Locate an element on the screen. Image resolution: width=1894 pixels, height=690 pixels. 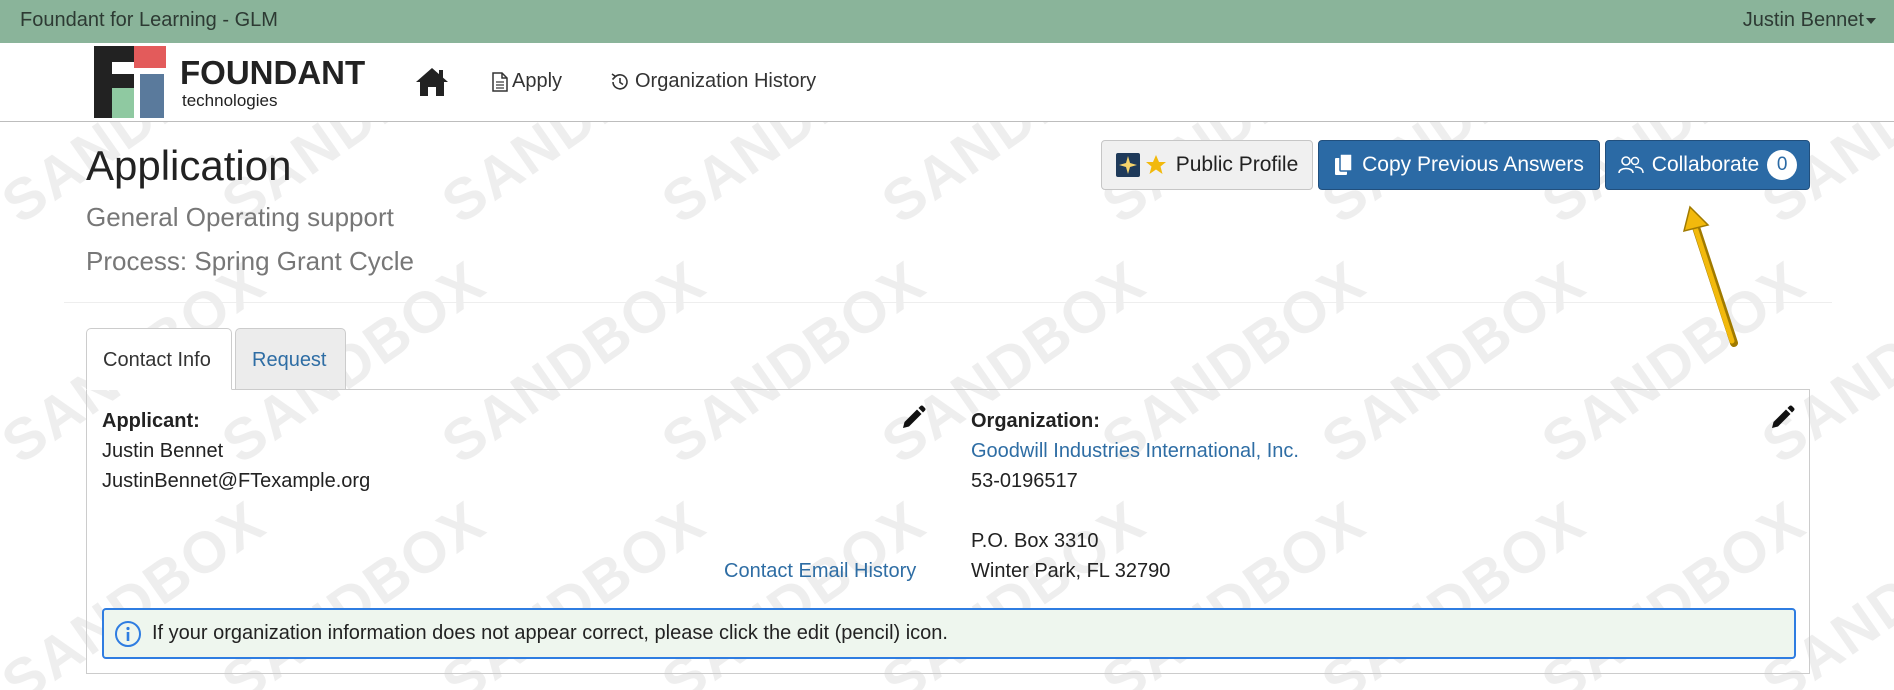
nav-apply: Apply is located at coordinates (527, 81).